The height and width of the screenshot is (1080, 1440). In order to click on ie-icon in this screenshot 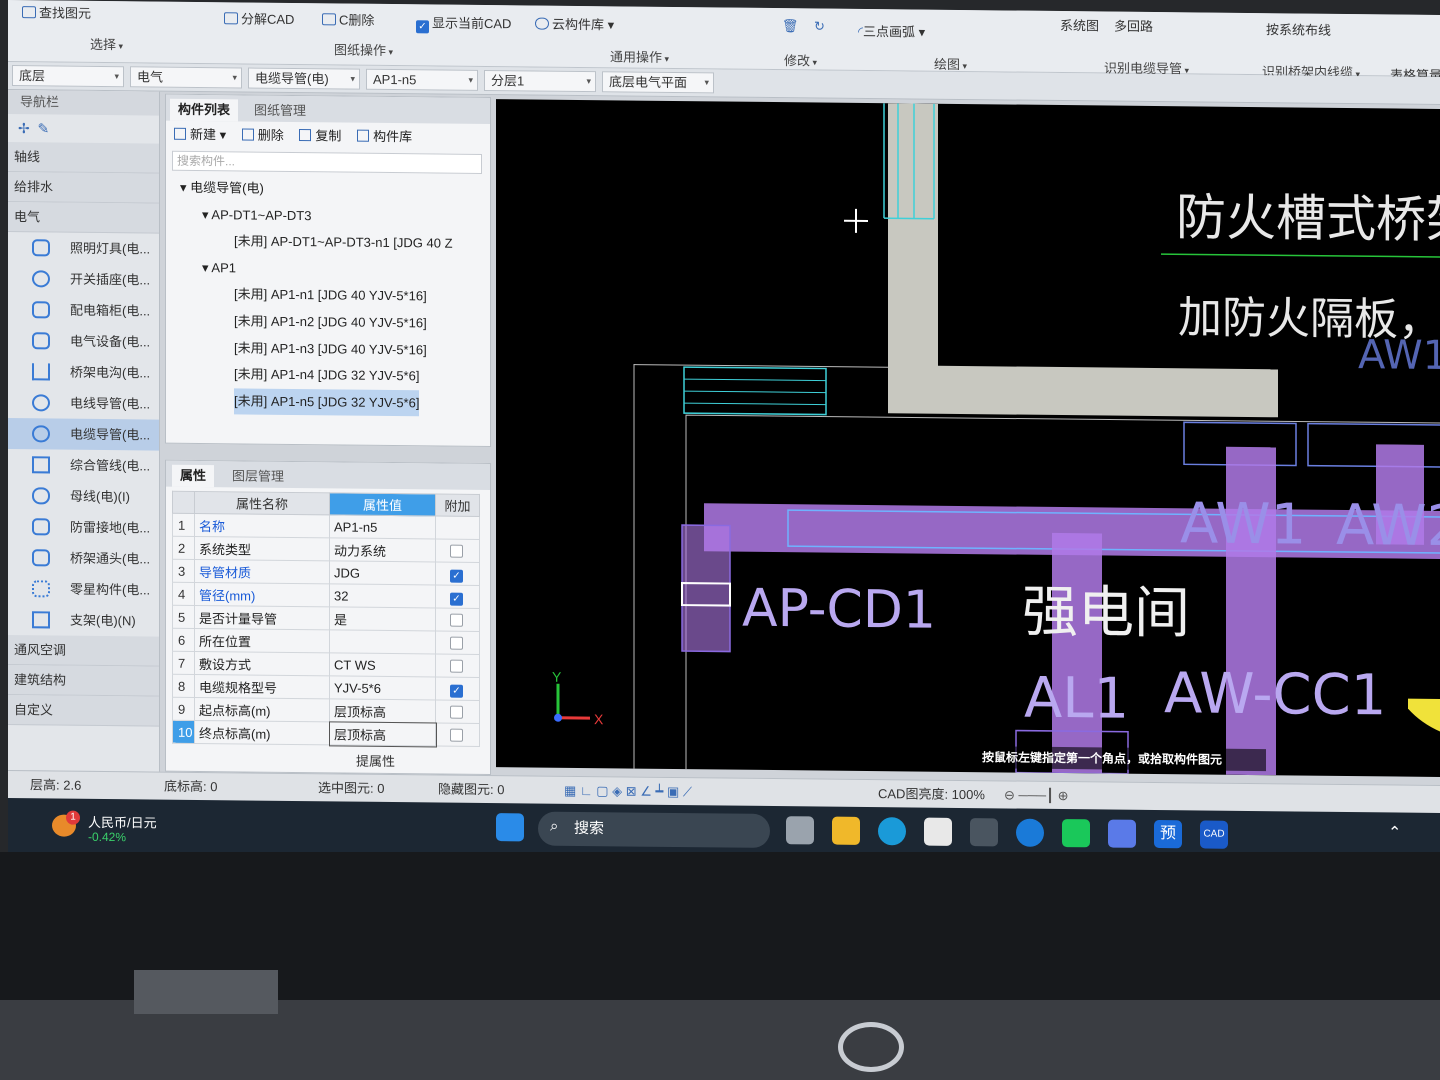, I will do `click(1030, 832)`.